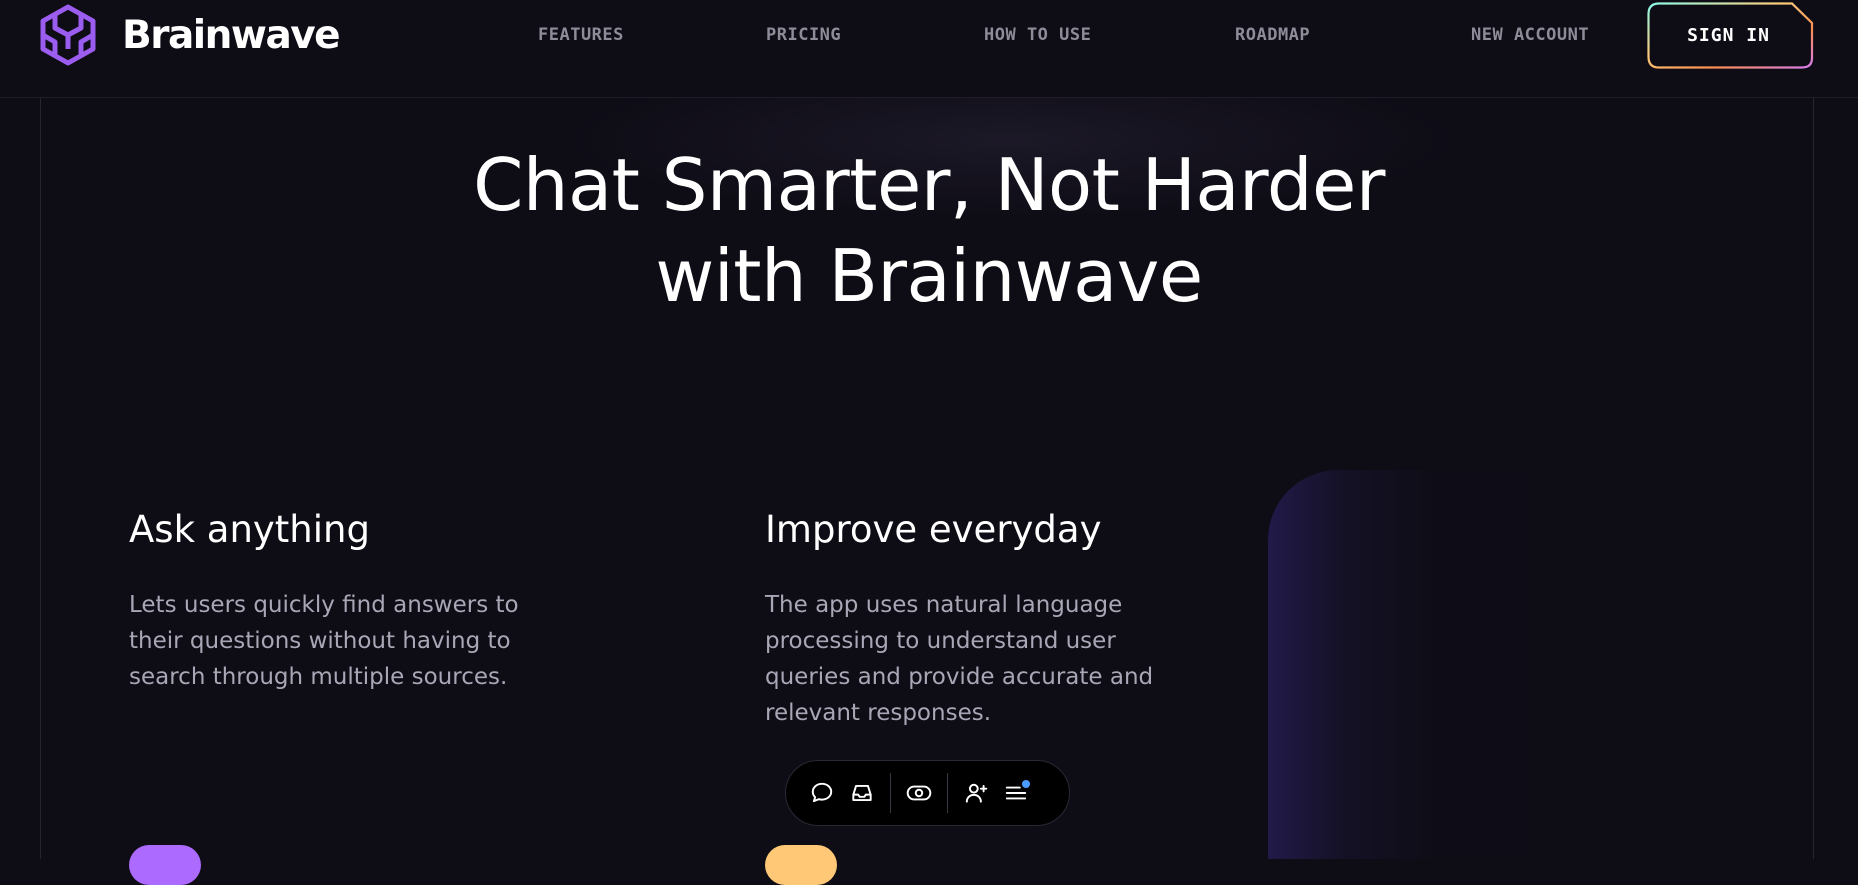 The image size is (1858, 885). Describe the element at coordinates (165, 865) in the screenshot. I see `feature-button-ask-anything` at that location.